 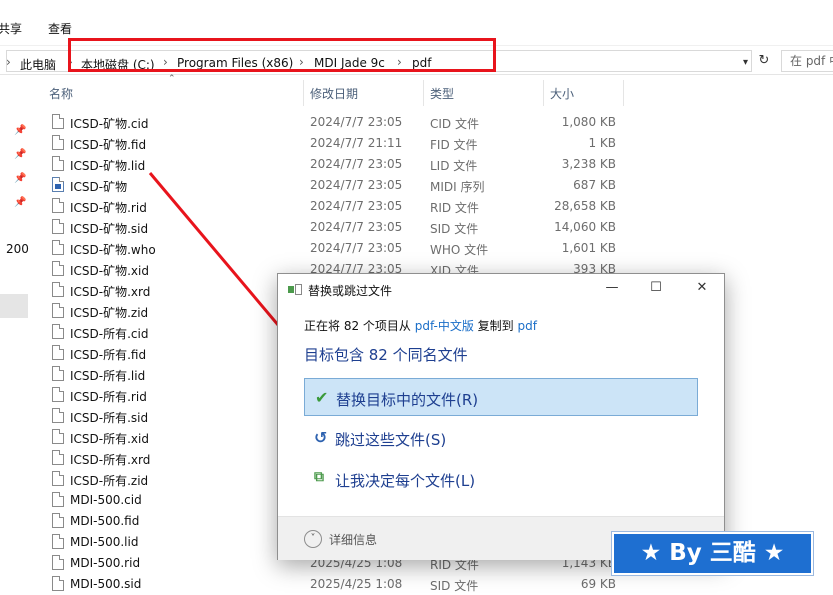 What do you see at coordinates (109, 271) in the screenshot?
I see `file-name: ICSD-矿物.xid` at bounding box center [109, 271].